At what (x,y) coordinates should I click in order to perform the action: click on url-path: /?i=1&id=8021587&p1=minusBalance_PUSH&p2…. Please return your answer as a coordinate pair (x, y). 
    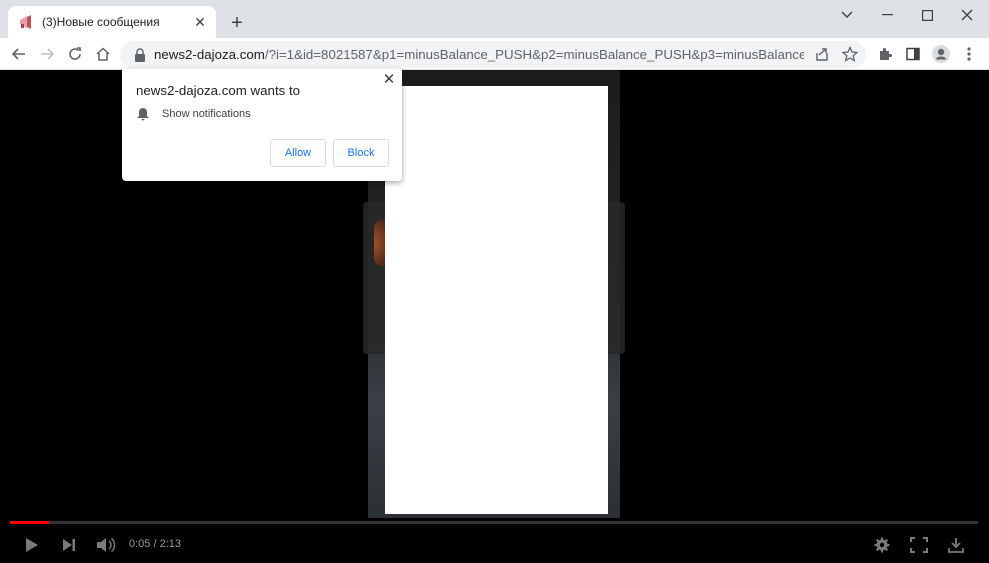
    Looking at the image, I should click on (534, 54).